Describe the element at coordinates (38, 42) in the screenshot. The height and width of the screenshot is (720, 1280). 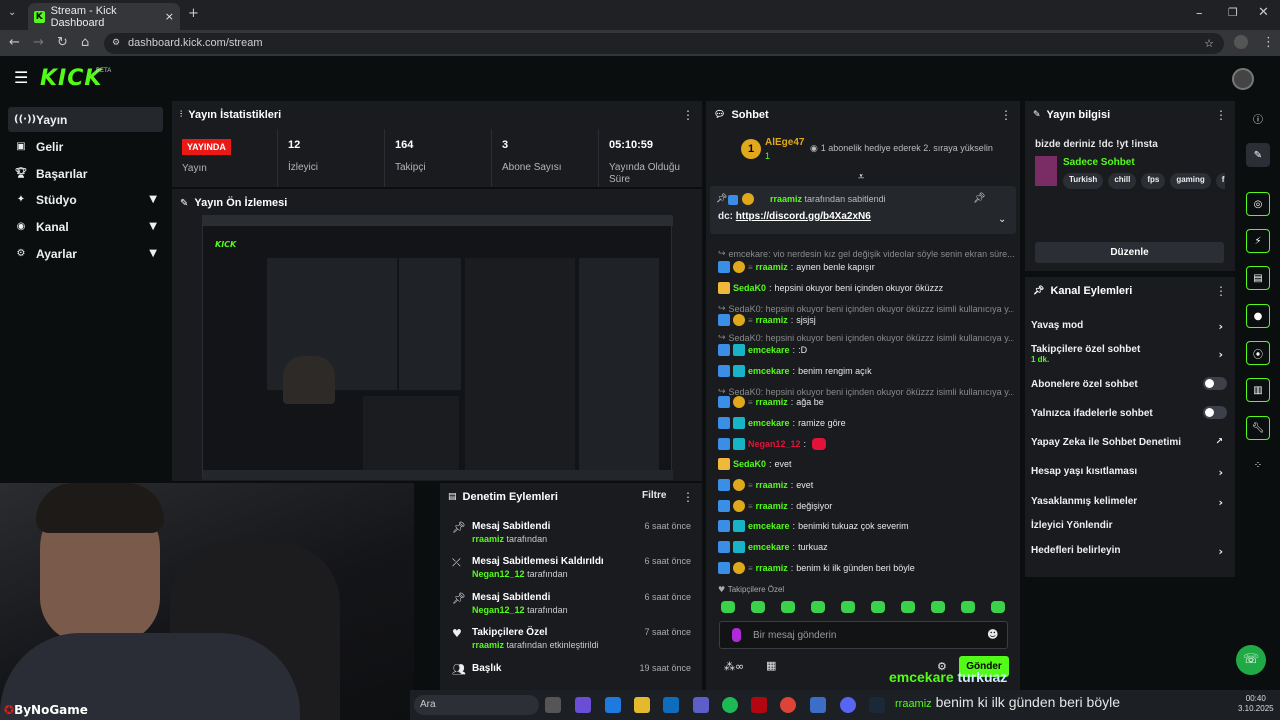
I see `forward-icon: →` at that location.